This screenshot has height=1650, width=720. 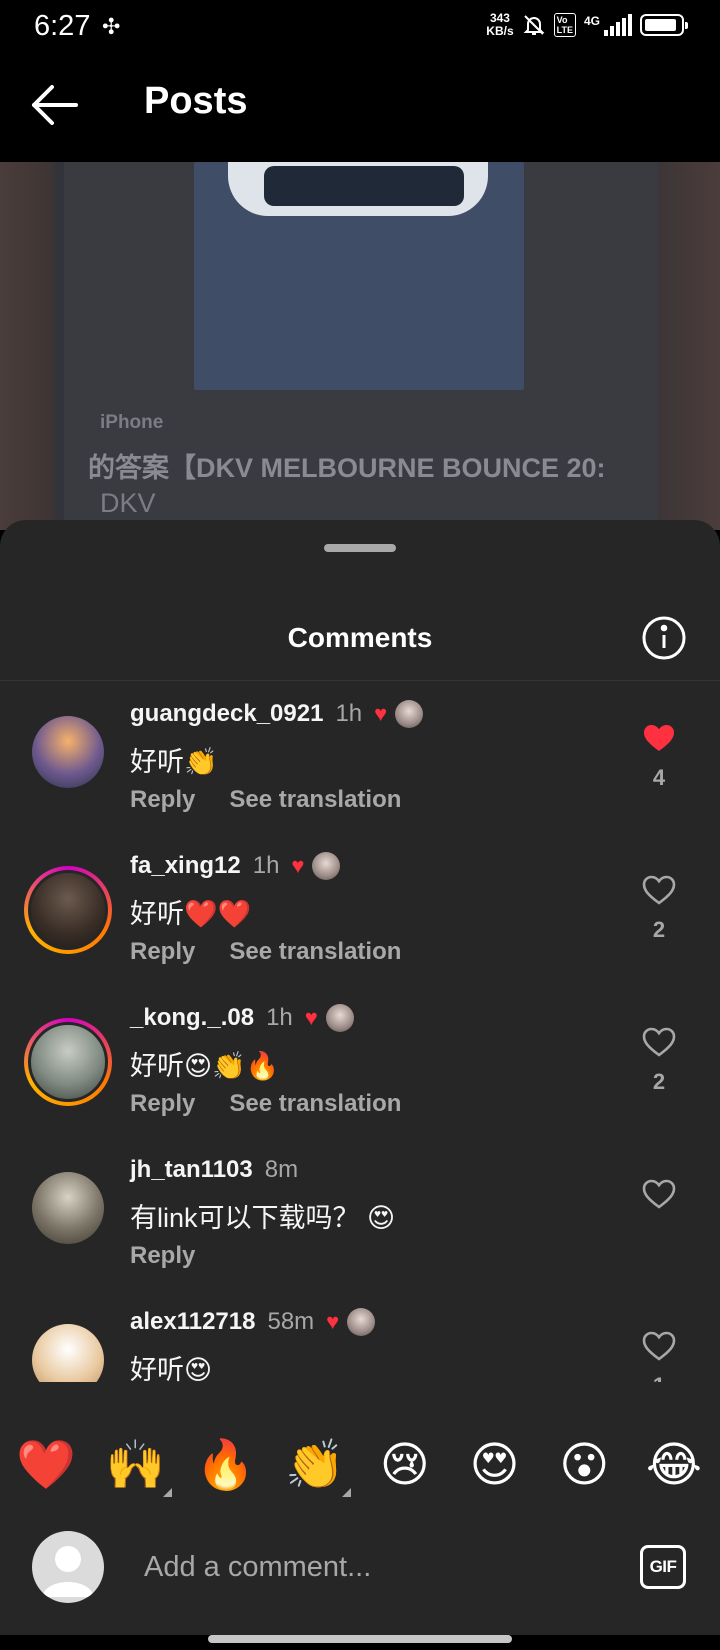 I want to click on volte-line2: LTE, so click(x=564, y=30).